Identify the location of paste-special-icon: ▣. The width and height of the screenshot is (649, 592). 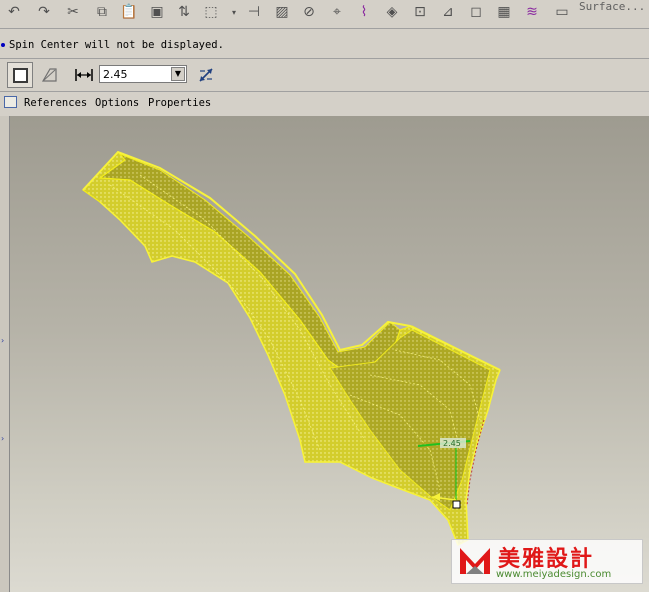
(157, 12).